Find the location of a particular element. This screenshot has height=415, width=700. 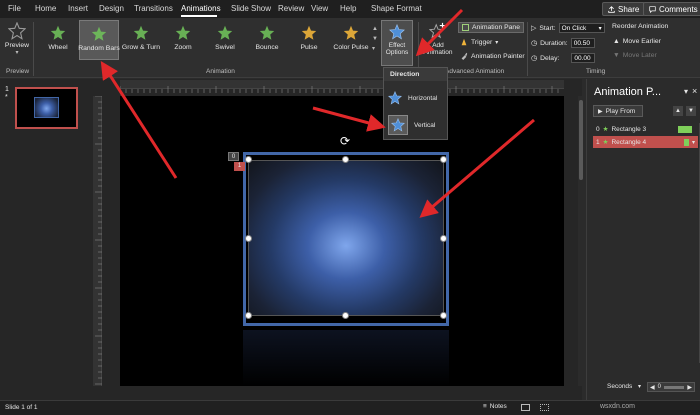

group-label-preview: Preview is located at coordinates (18, 71).